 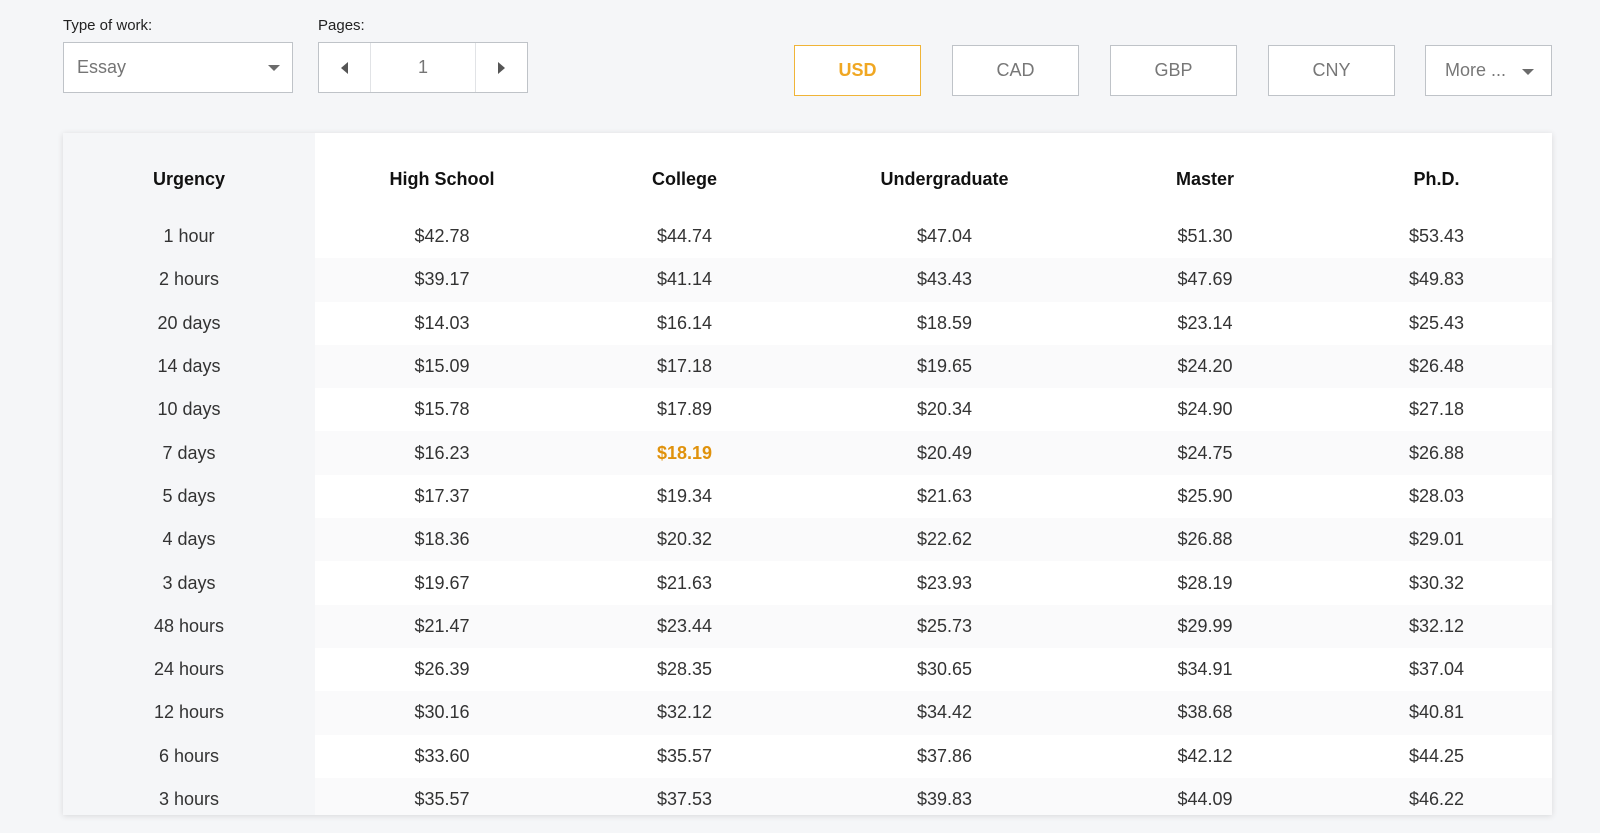 What do you see at coordinates (1436, 323) in the screenshot?
I see `price-cell: $25.43` at bounding box center [1436, 323].